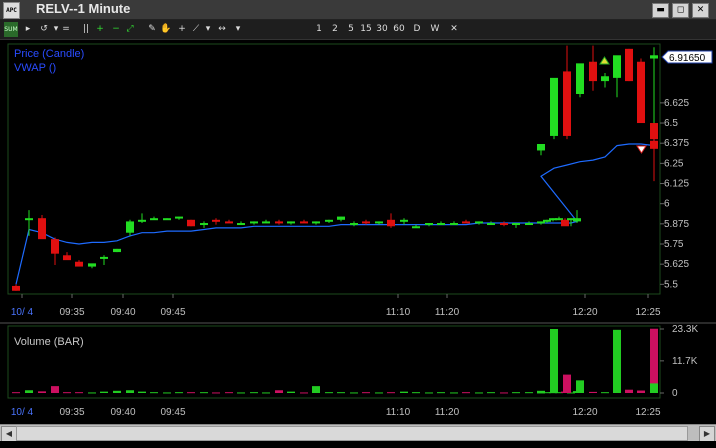  What do you see at coordinates (44, 29) in the screenshot?
I see `refresh-icon: ↺` at bounding box center [44, 29].